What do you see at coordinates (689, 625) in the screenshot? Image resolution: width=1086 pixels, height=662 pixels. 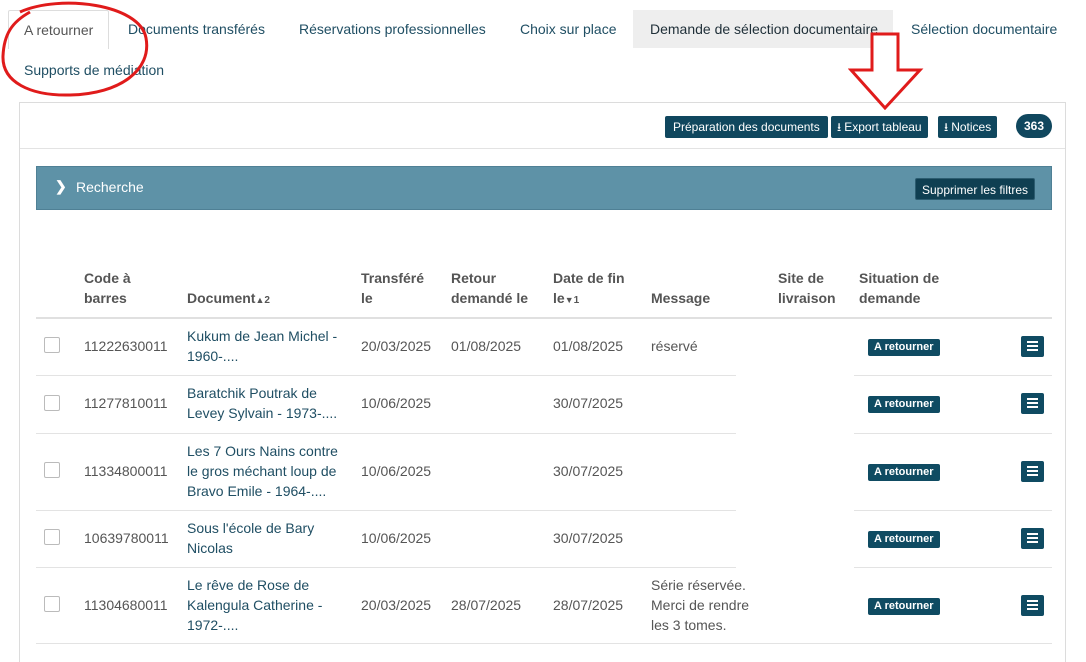 I see `message-line: les 3 tomes.` at bounding box center [689, 625].